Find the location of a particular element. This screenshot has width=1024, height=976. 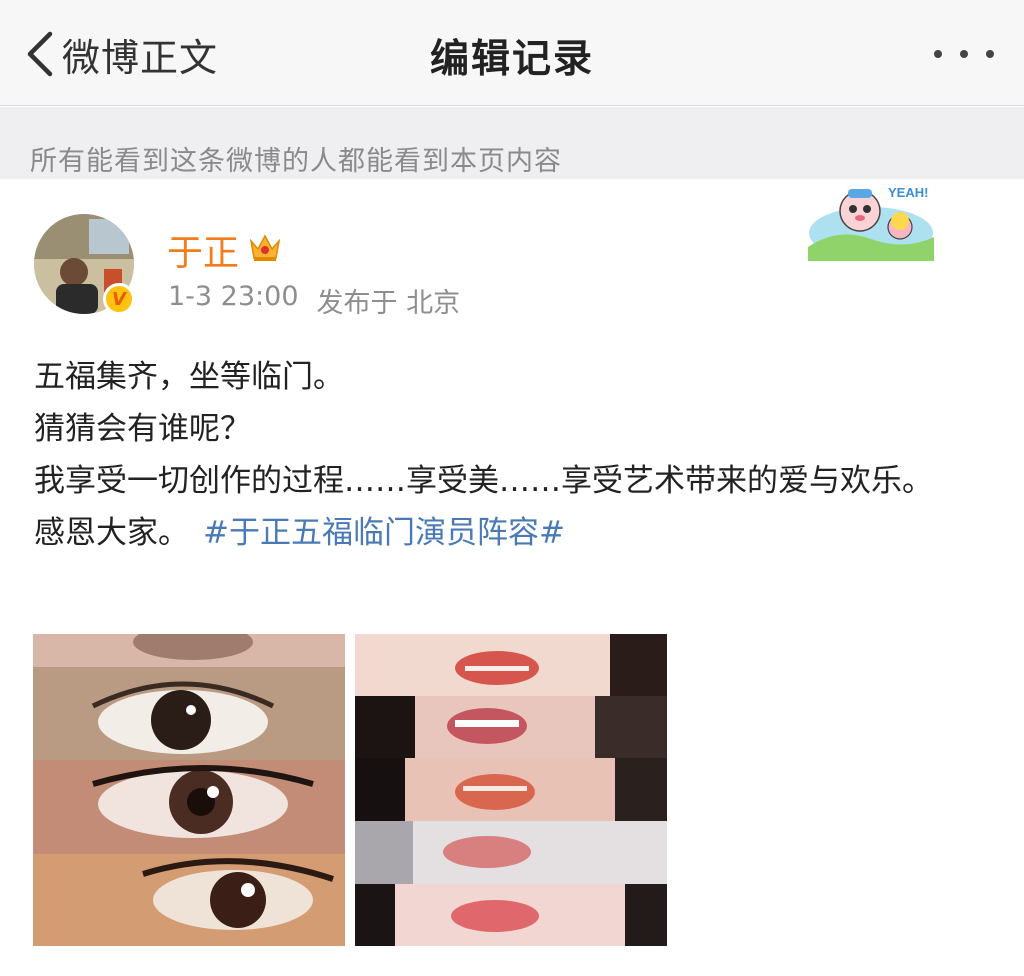

post-line-3: 我享受一切创作的过程……享受美……享受艺术带来的爱与欢乐。 is located at coordinates (483, 481).